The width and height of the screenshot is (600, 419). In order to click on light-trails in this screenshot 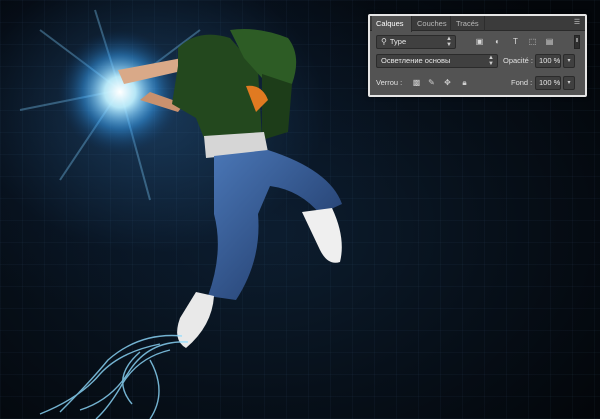, I will do `click(114, 376)`.